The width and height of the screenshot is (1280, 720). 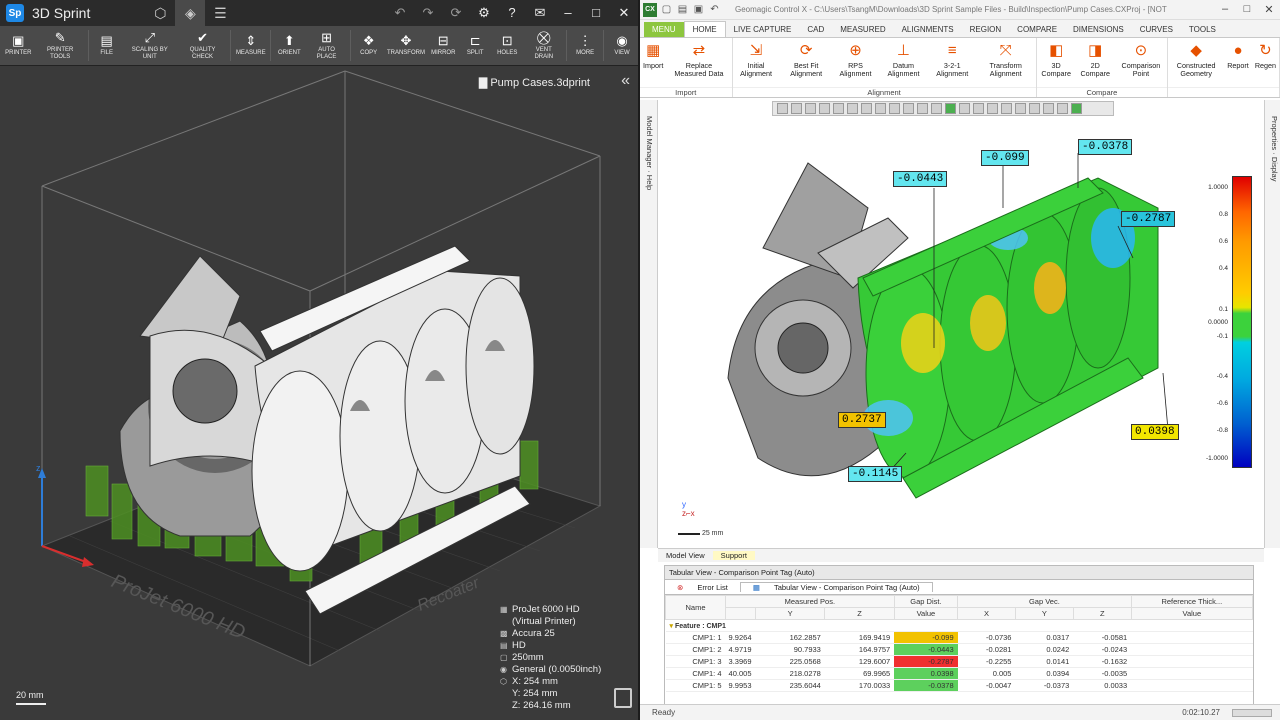 I want to click on feature-row: ▾ Feature : CMP1, so click(x=959, y=625).